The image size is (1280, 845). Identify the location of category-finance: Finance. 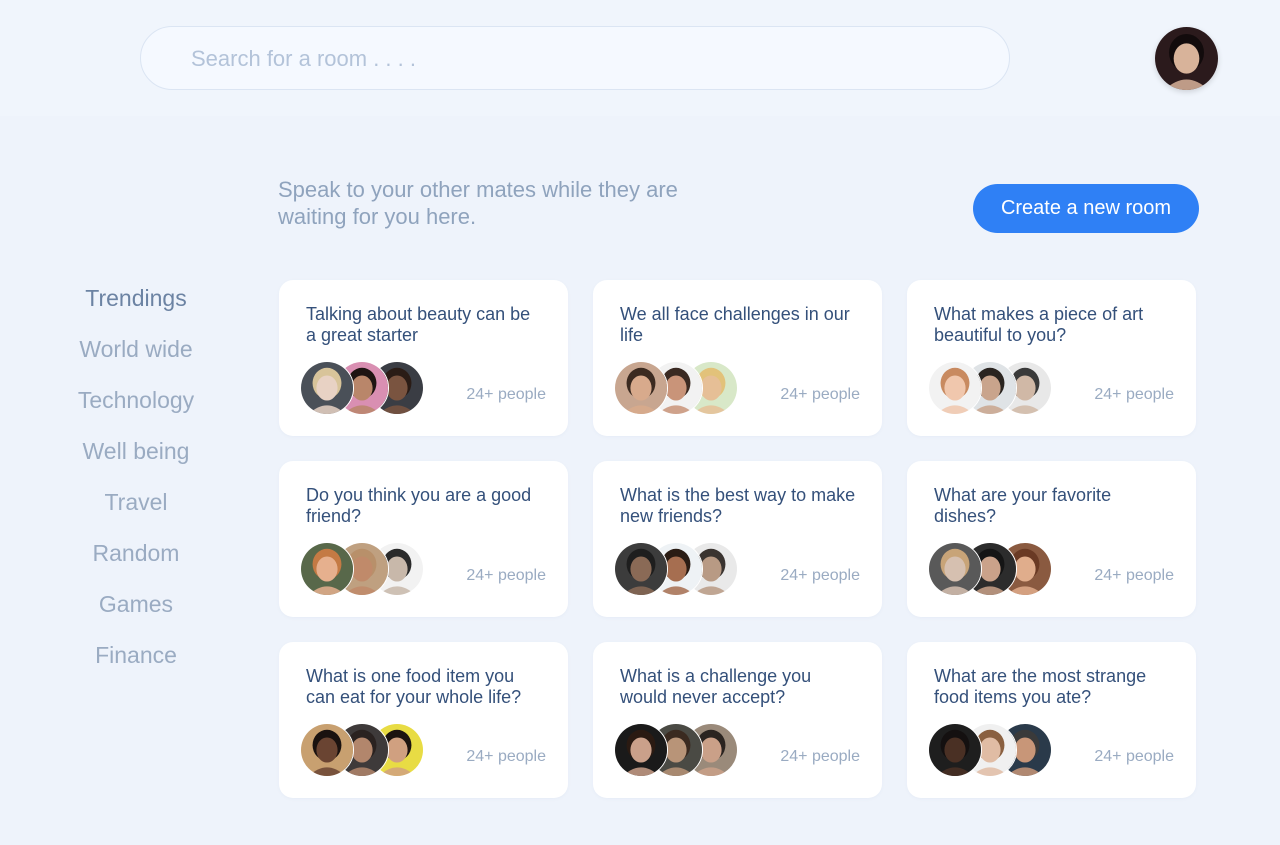
(136, 665).